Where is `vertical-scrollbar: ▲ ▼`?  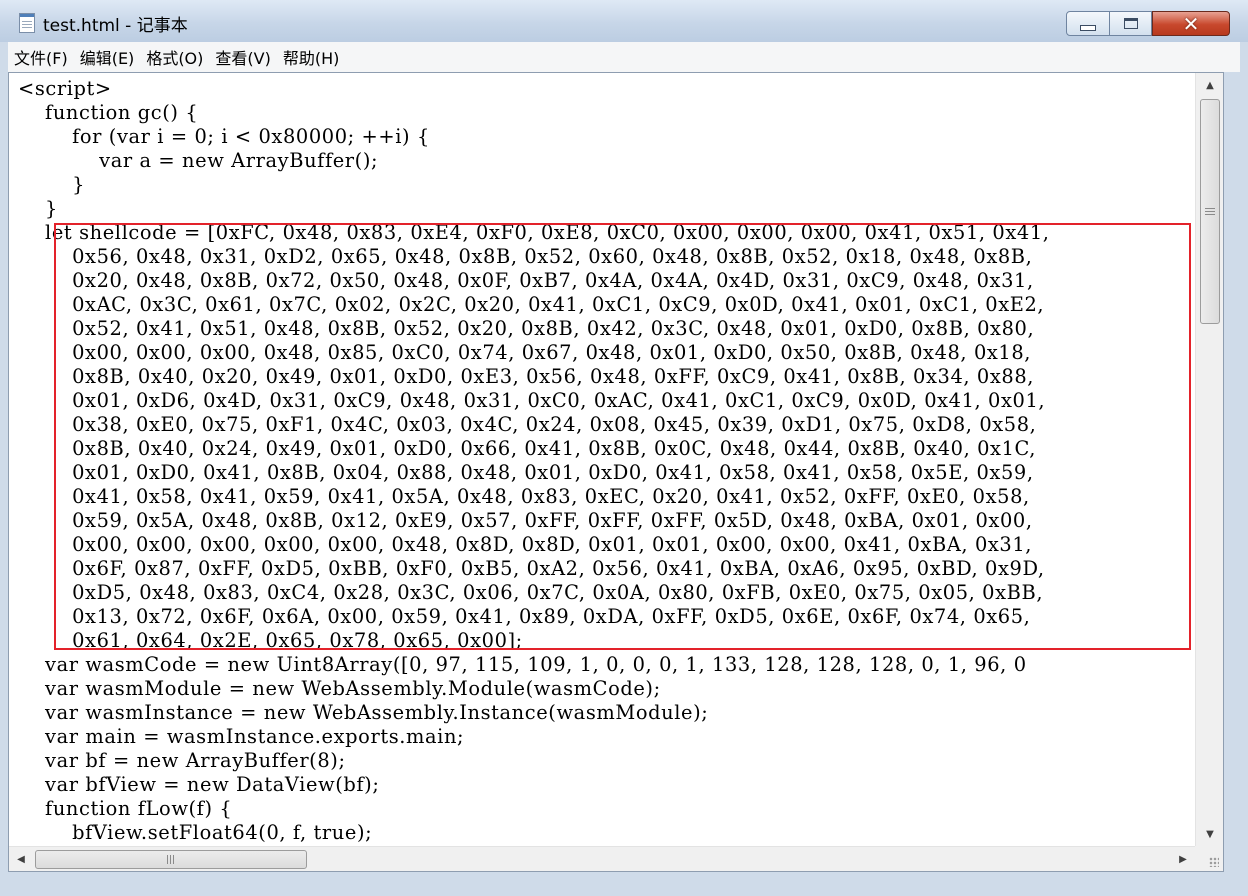
vertical-scrollbar: ▲ ▼ is located at coordinates (1209, 459).